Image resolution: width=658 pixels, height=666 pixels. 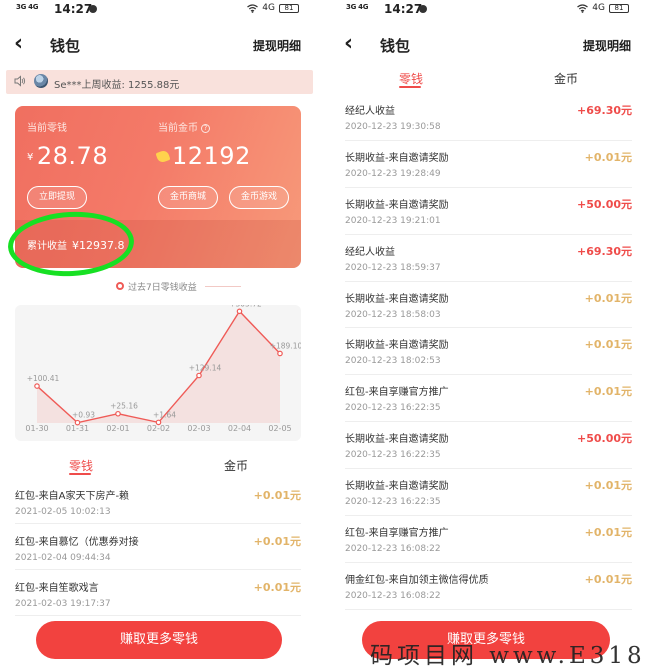 What do you see at coordinates (77, 542) in the screenshot?
I see `transaction-description: 红包-来自慕忆（优惠券对接` at bounding box center [77, 542].